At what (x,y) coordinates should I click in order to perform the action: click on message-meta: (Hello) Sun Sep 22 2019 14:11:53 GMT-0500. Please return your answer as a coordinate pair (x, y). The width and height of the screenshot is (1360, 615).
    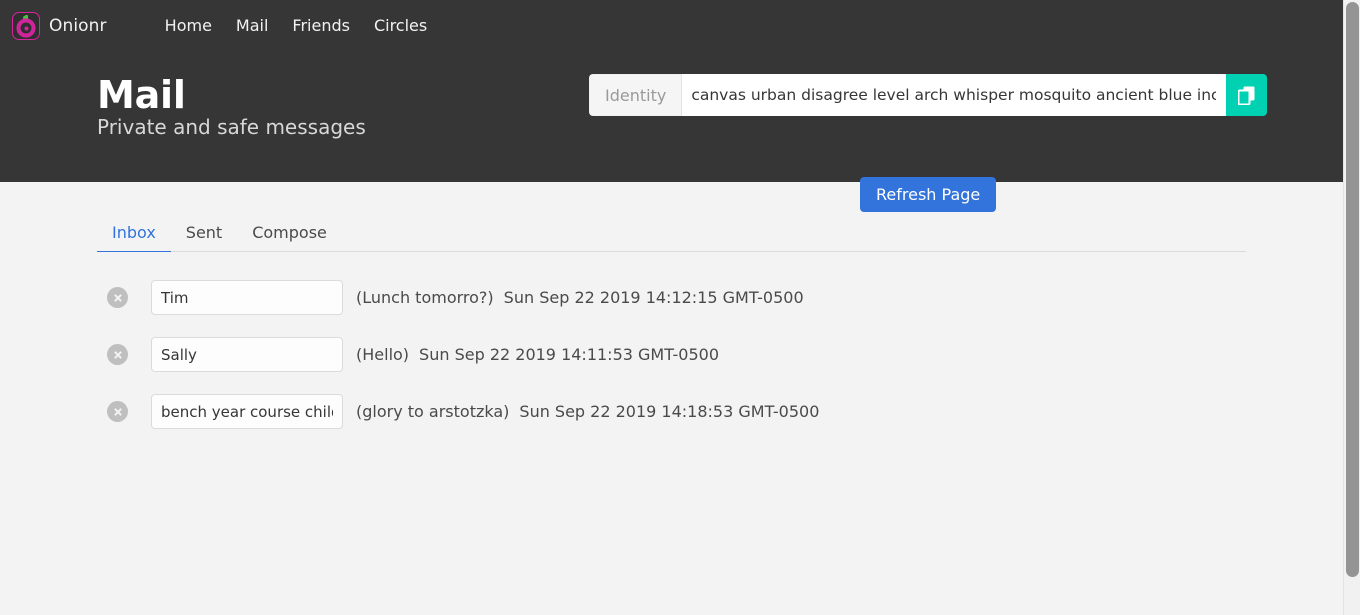
    Looking at the image, I should click on (537, 354).